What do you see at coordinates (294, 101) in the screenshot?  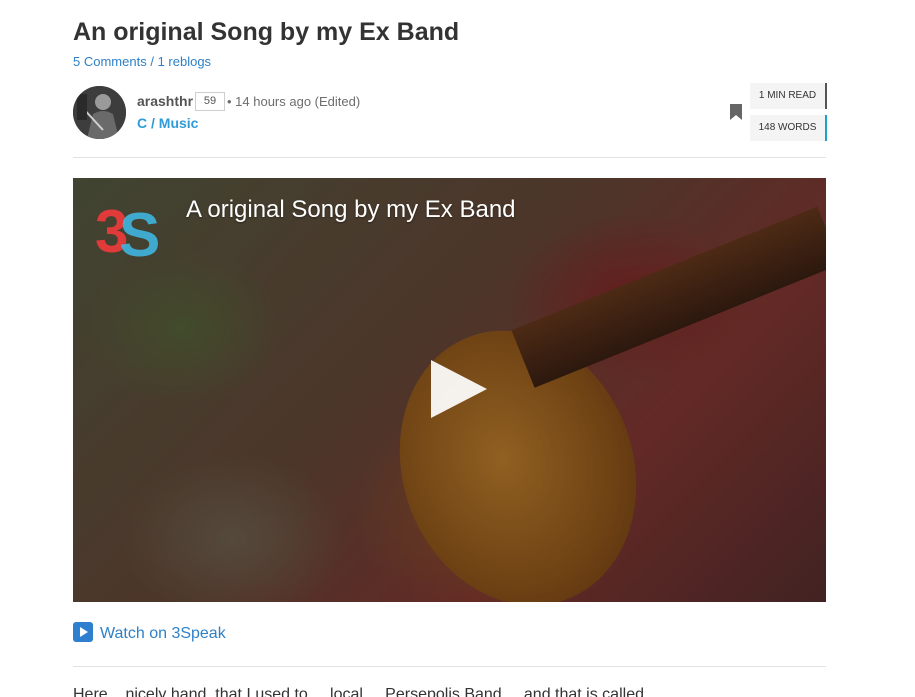 I see `post-timestamp: • 14 hours ago (Edited)` at bounding box center [294, 101].